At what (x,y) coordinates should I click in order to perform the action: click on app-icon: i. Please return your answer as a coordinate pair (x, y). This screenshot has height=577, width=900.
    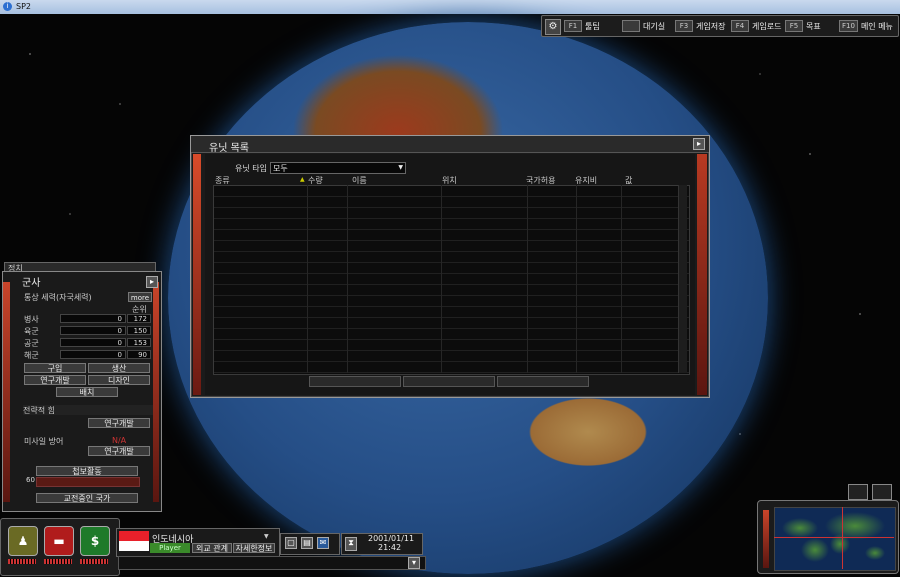
    Looking at the image, I should click on (7, 6).